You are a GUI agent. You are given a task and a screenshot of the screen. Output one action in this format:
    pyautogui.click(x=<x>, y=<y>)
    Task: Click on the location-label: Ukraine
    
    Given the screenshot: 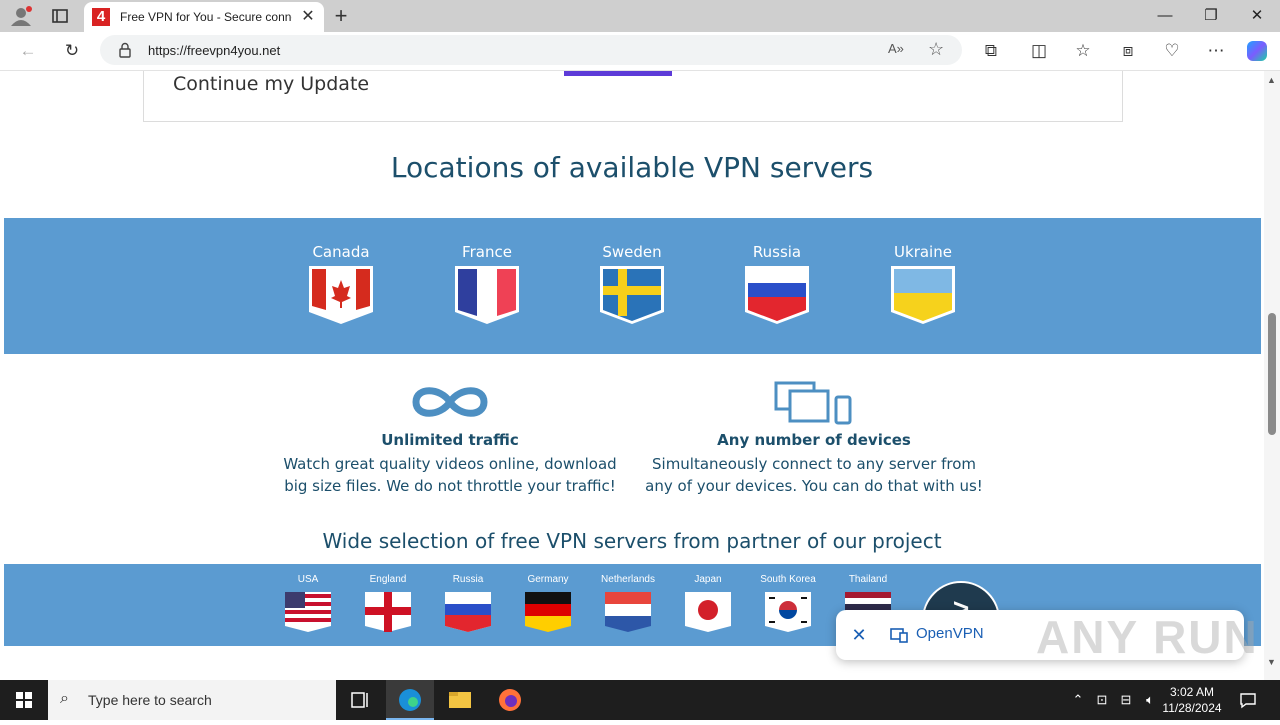 What is the action you would take?
    pyautogui.click(x=923, y=252)
    